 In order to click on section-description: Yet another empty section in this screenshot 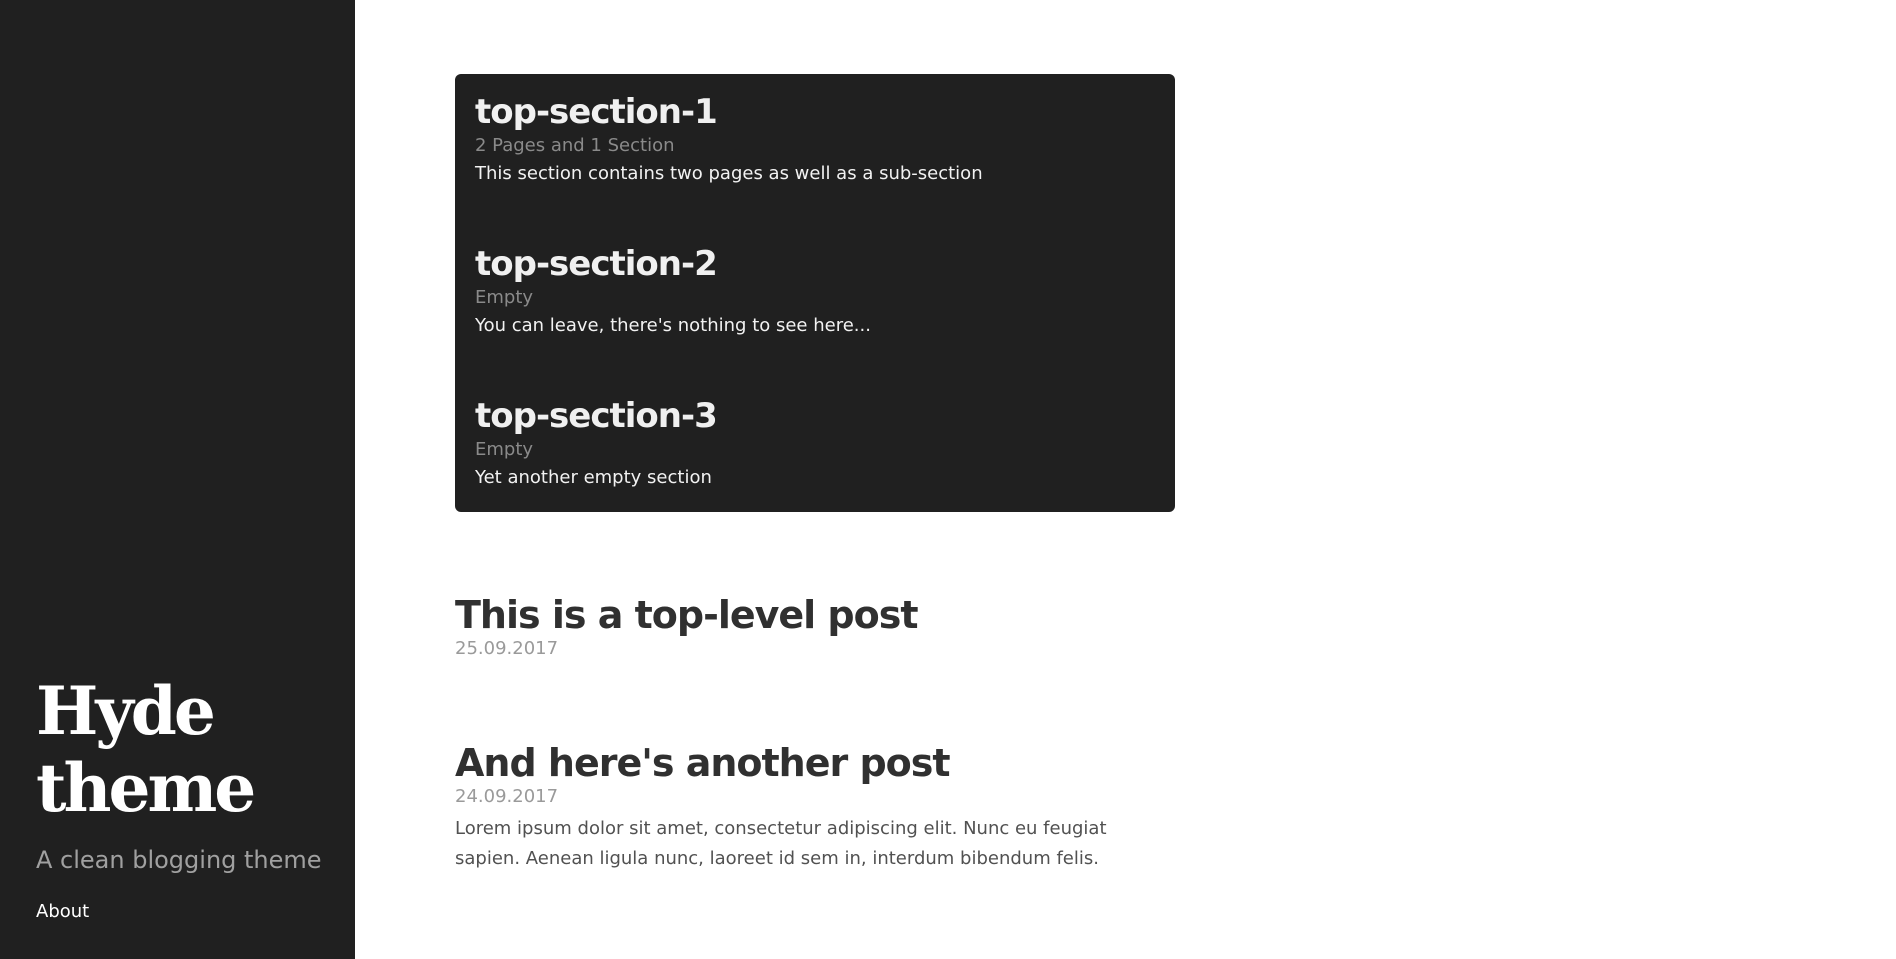, I will do `click(593, 477)`.